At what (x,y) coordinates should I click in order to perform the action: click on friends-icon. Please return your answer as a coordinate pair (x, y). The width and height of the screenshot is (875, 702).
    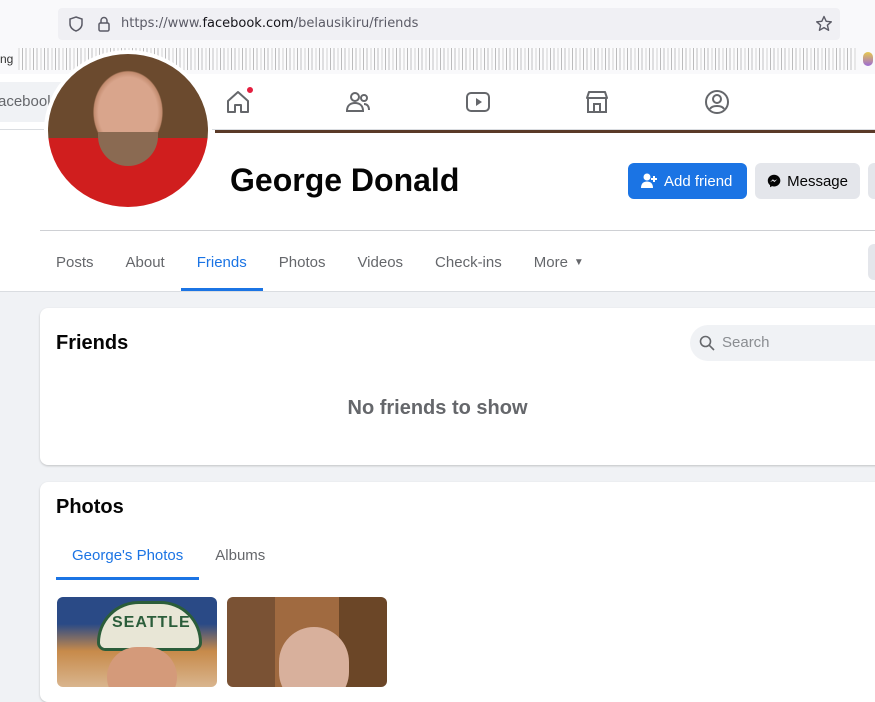
    Looking at the image, I should click on (358, 102).